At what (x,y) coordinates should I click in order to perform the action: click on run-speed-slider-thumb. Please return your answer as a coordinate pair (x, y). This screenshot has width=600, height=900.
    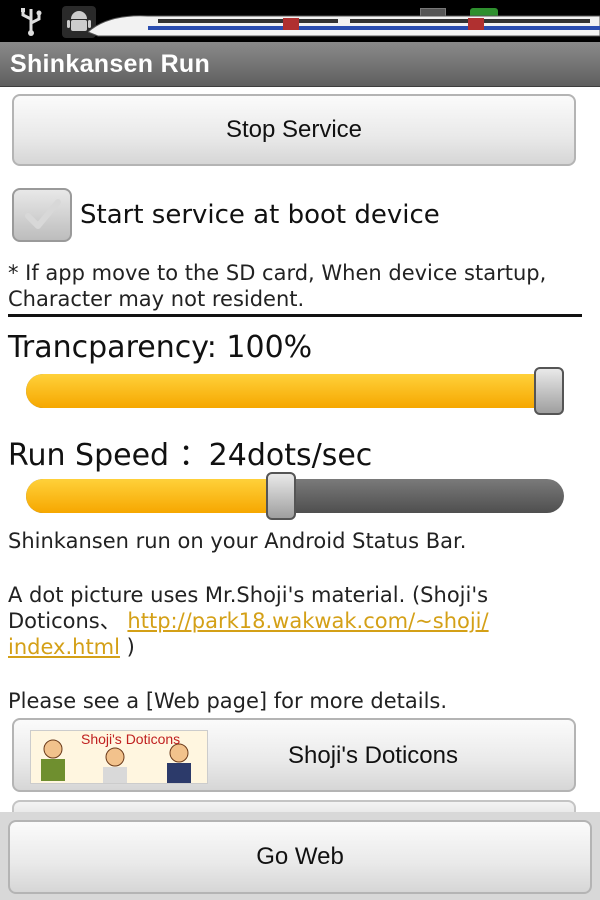
    Looking at the image, I should click on (281, 496).